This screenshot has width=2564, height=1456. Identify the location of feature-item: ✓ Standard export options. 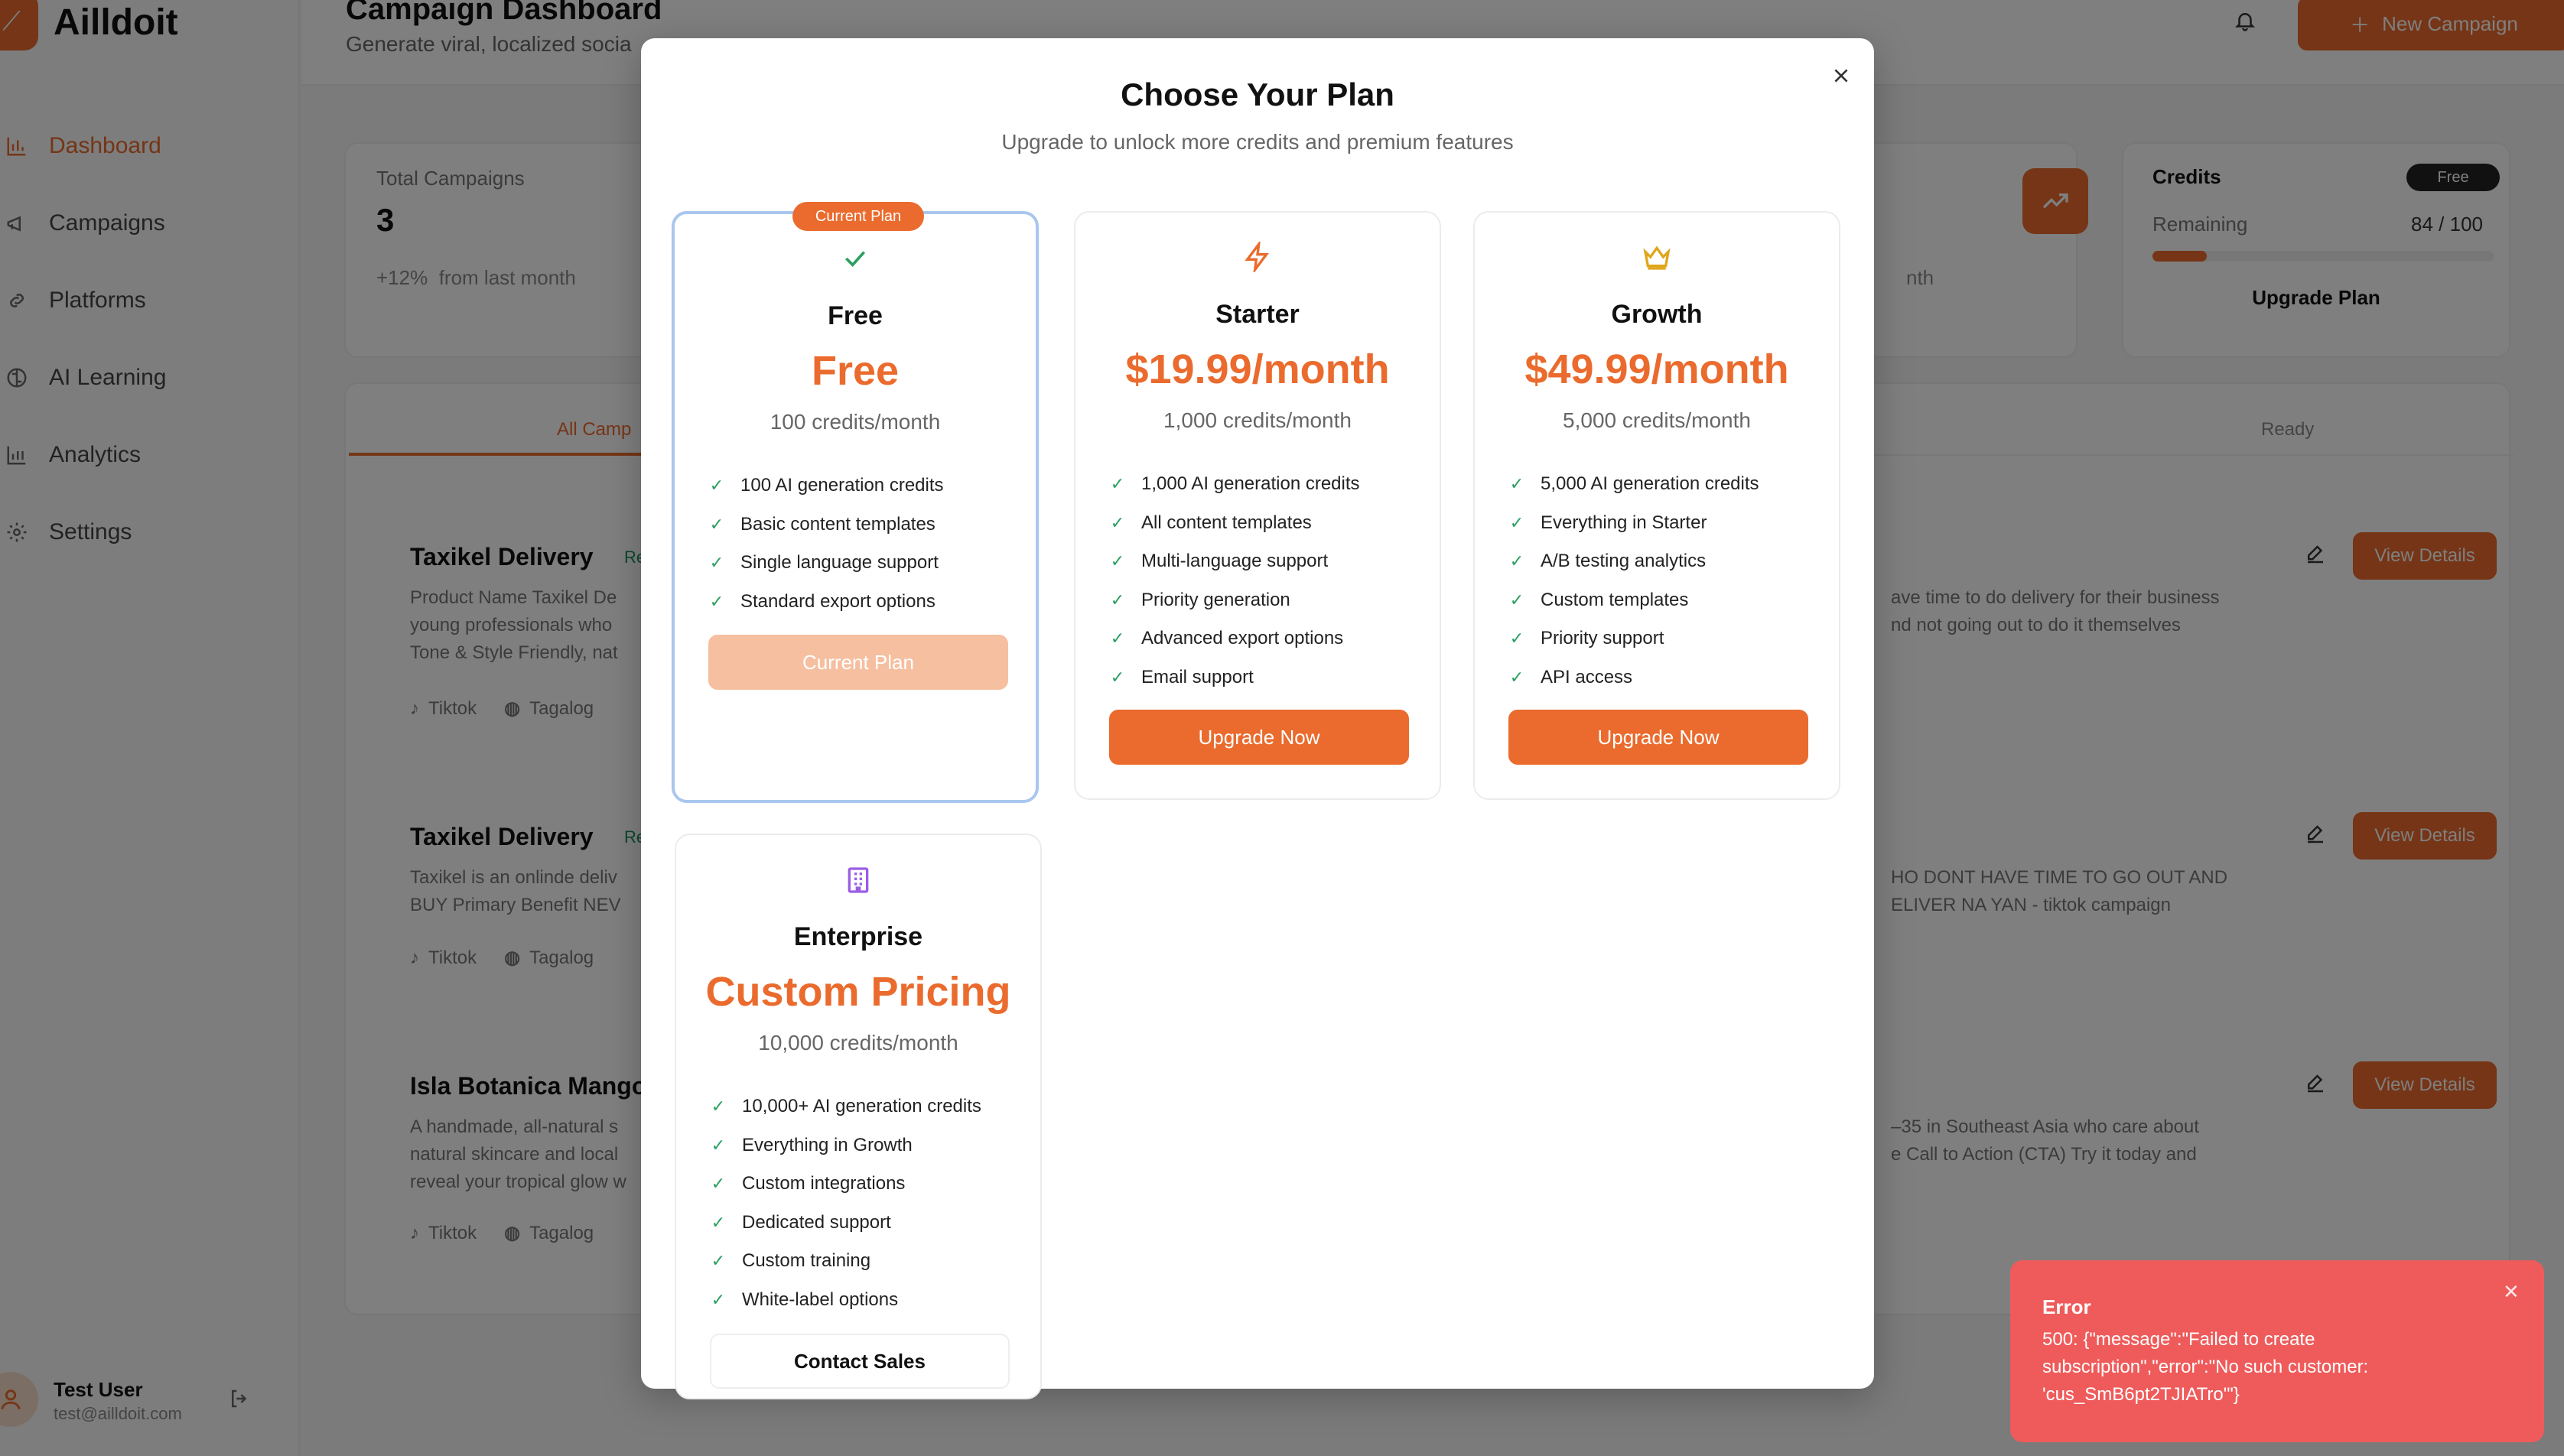
(826, 602).